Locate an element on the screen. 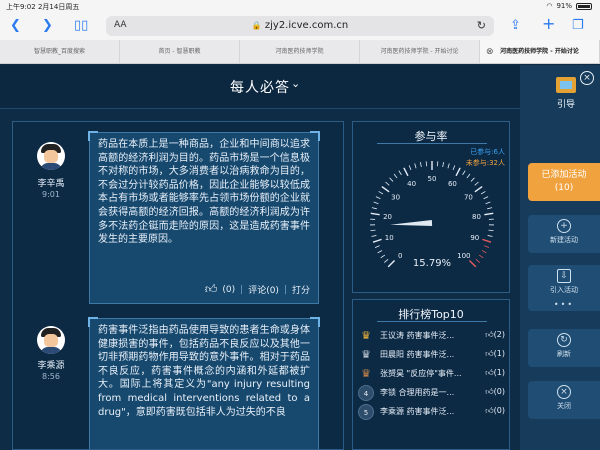  gauge-tick-label: 30 is located at coordinates (395, 198).